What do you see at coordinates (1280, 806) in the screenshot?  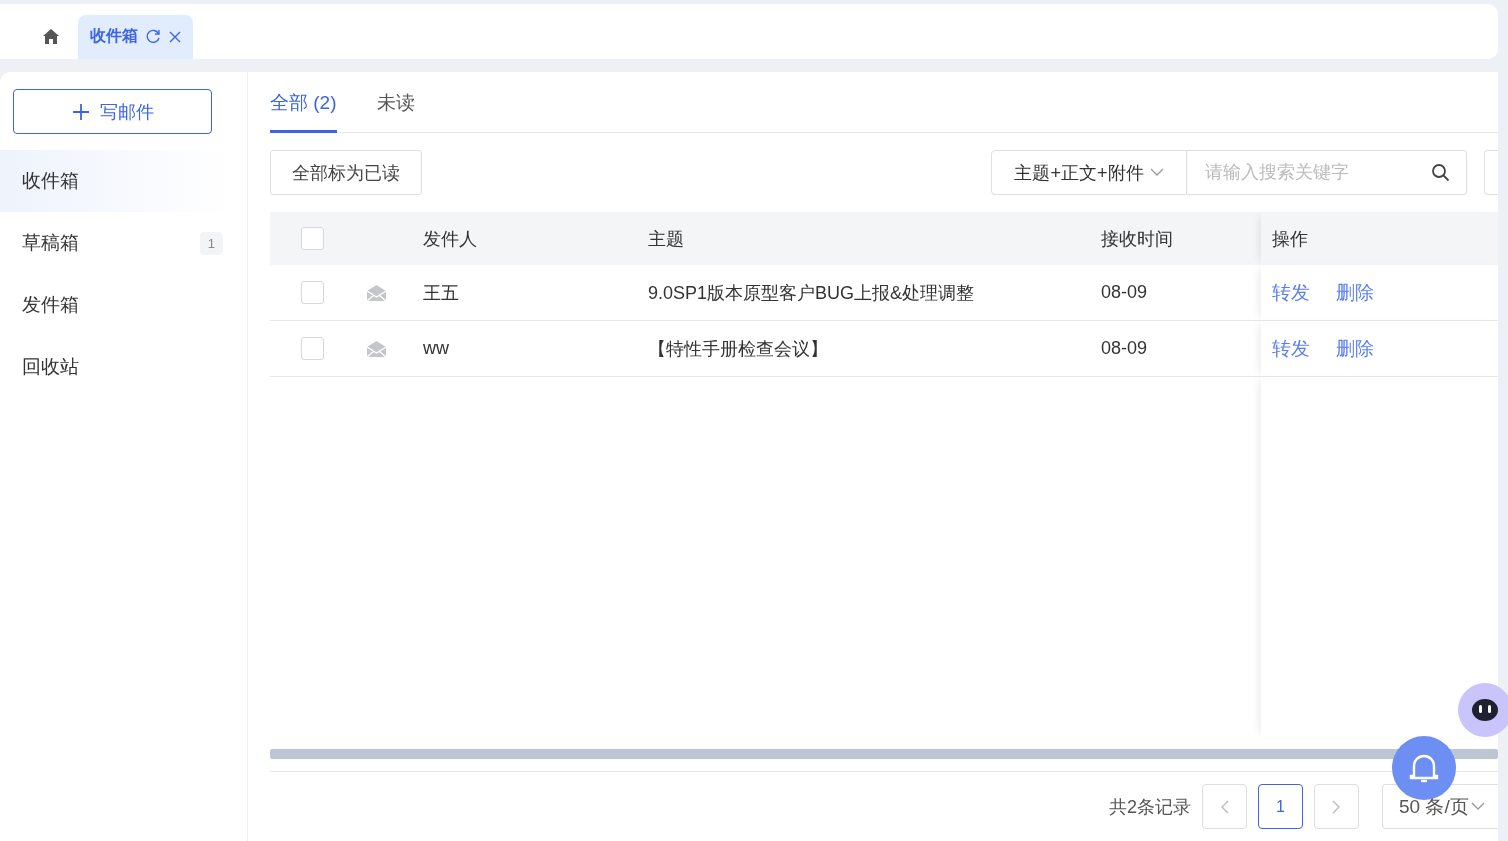 I see `page-button: 1` at bounding box center [1280, 806].